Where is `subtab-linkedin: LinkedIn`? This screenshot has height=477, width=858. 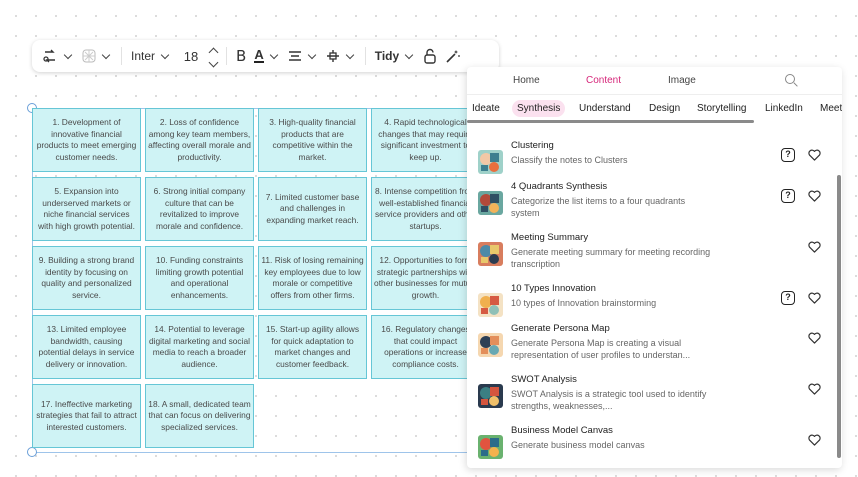
subtab-linkedin: LinkedIn is located at coordinates (784, 108).